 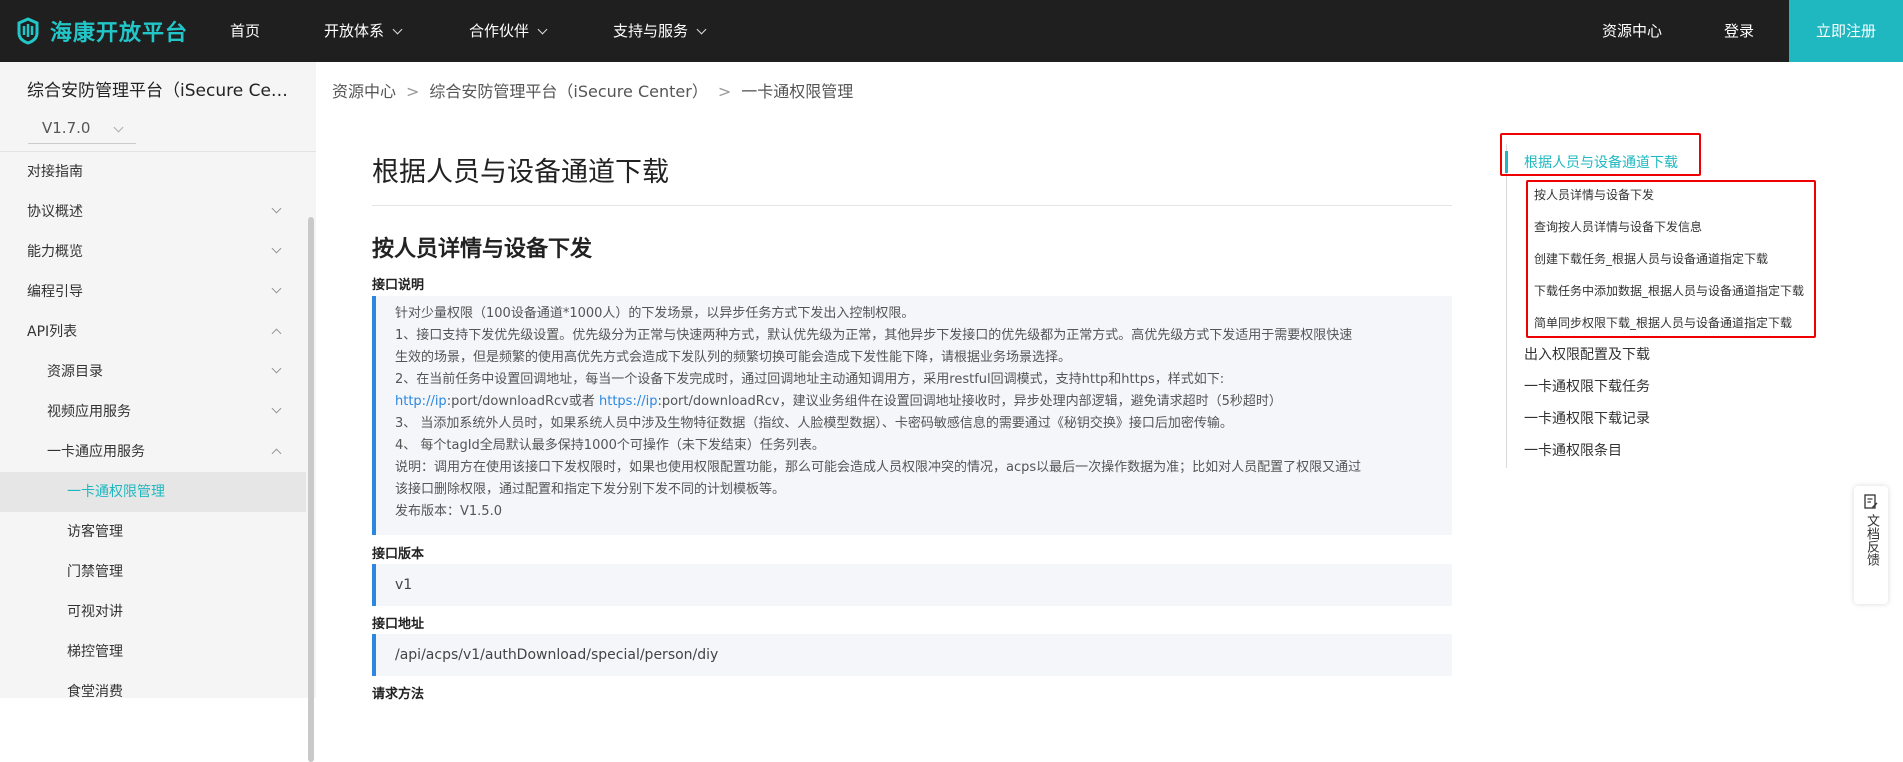 I want to click on sidebar-item-protocol: 协议概述, so click(x=153, y=212).